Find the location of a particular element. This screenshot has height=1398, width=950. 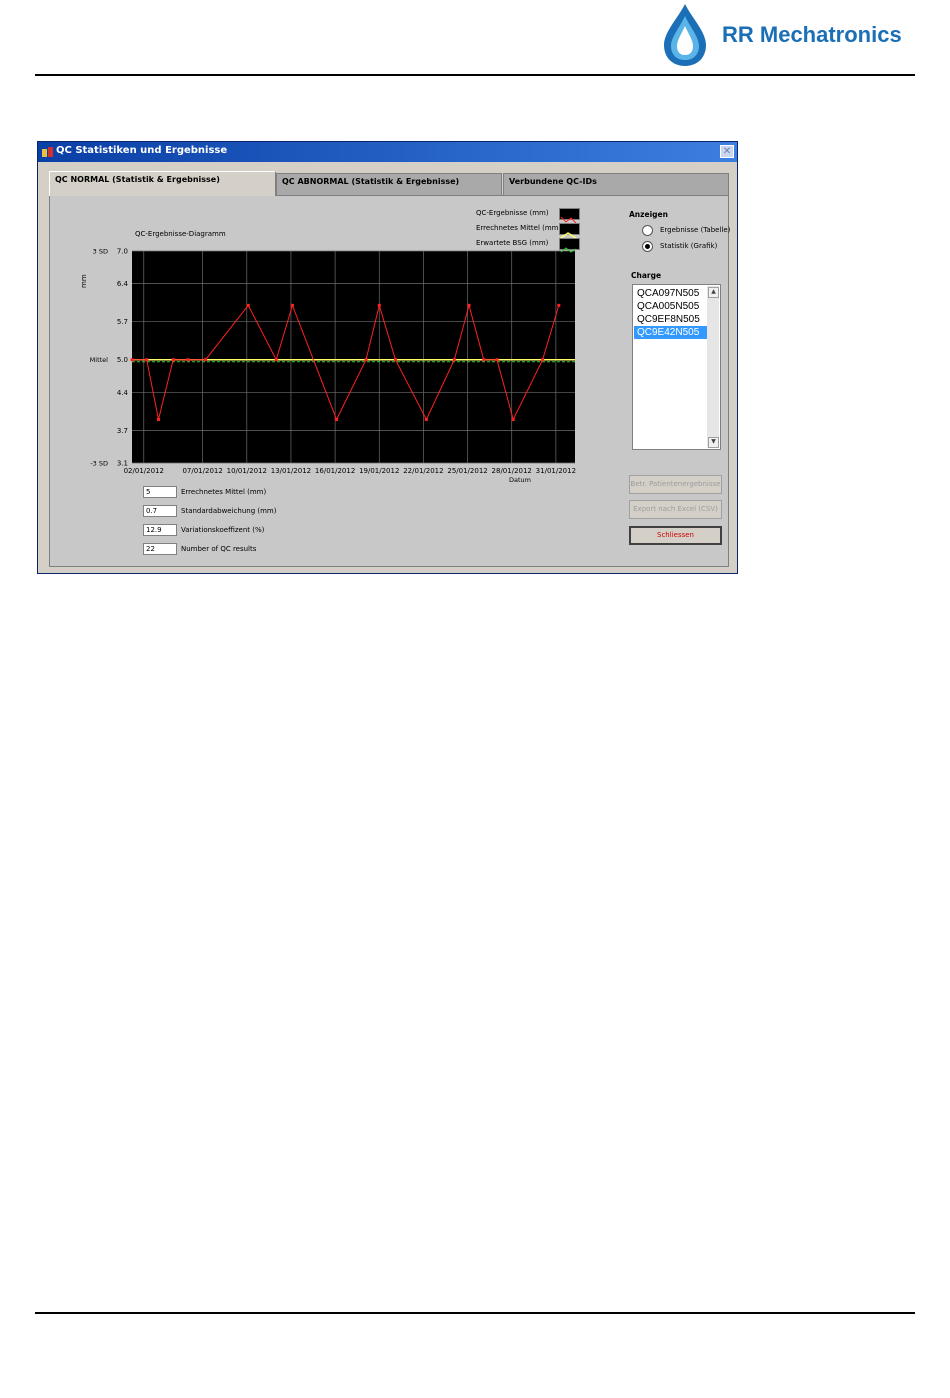

y-tick-label: 5.0 is located at coordinates (122, 360).